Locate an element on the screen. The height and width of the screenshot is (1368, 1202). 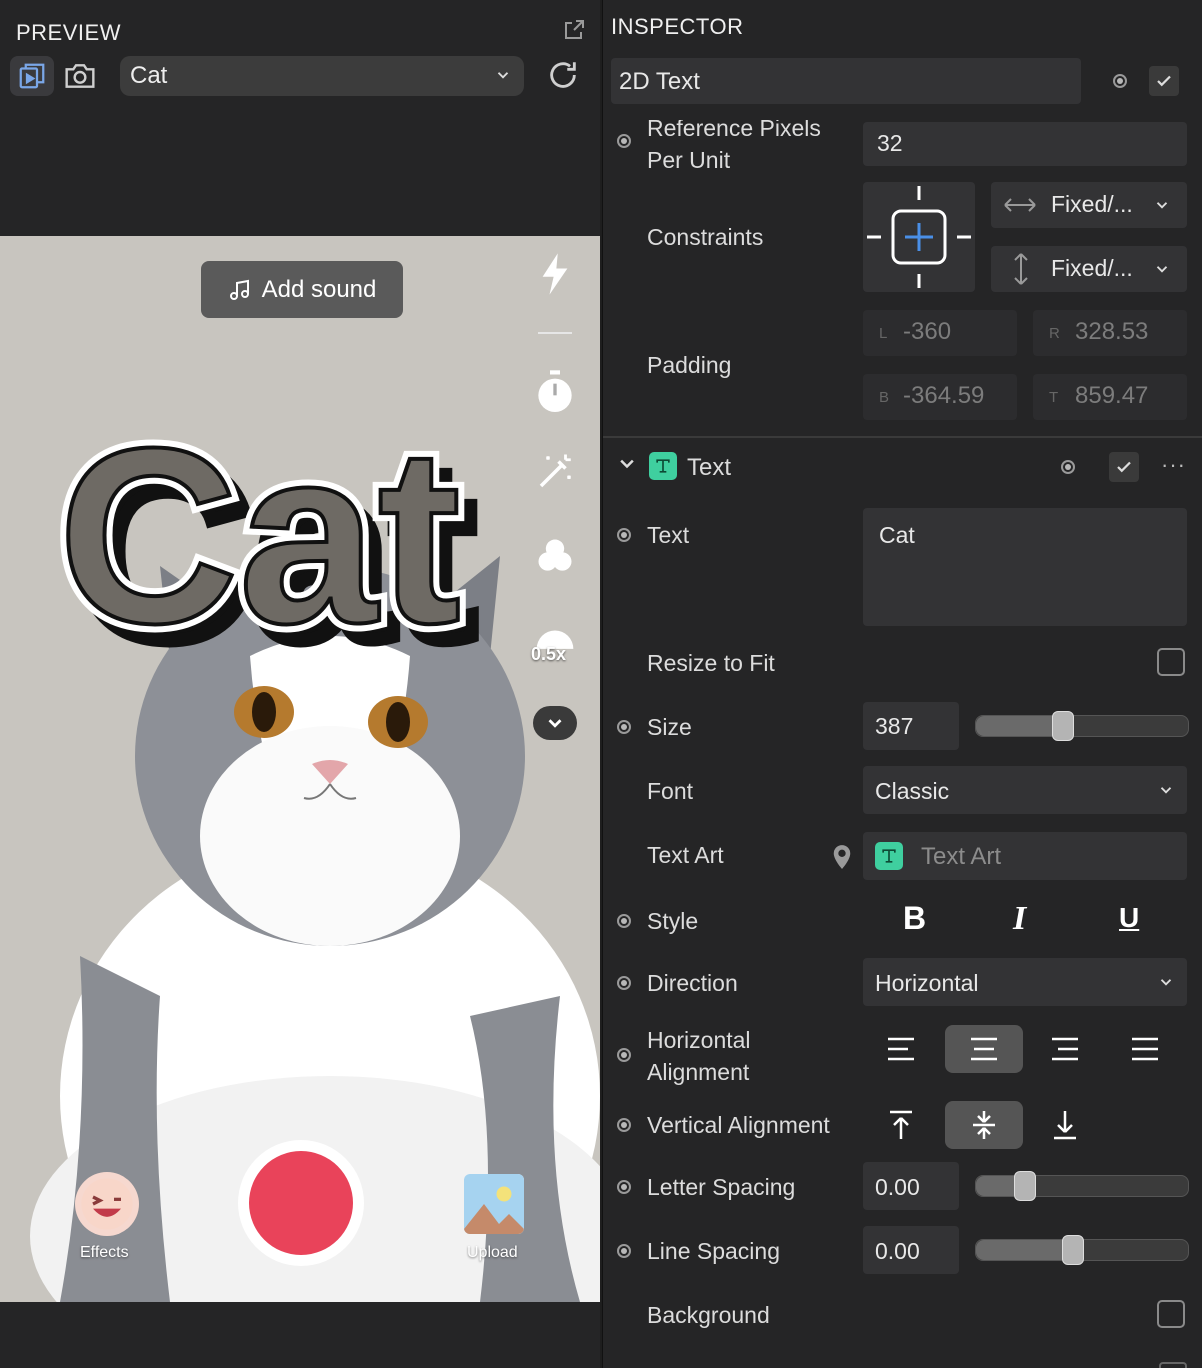
text-section-enabled-checkbox is located at coordinates (1124, 467).